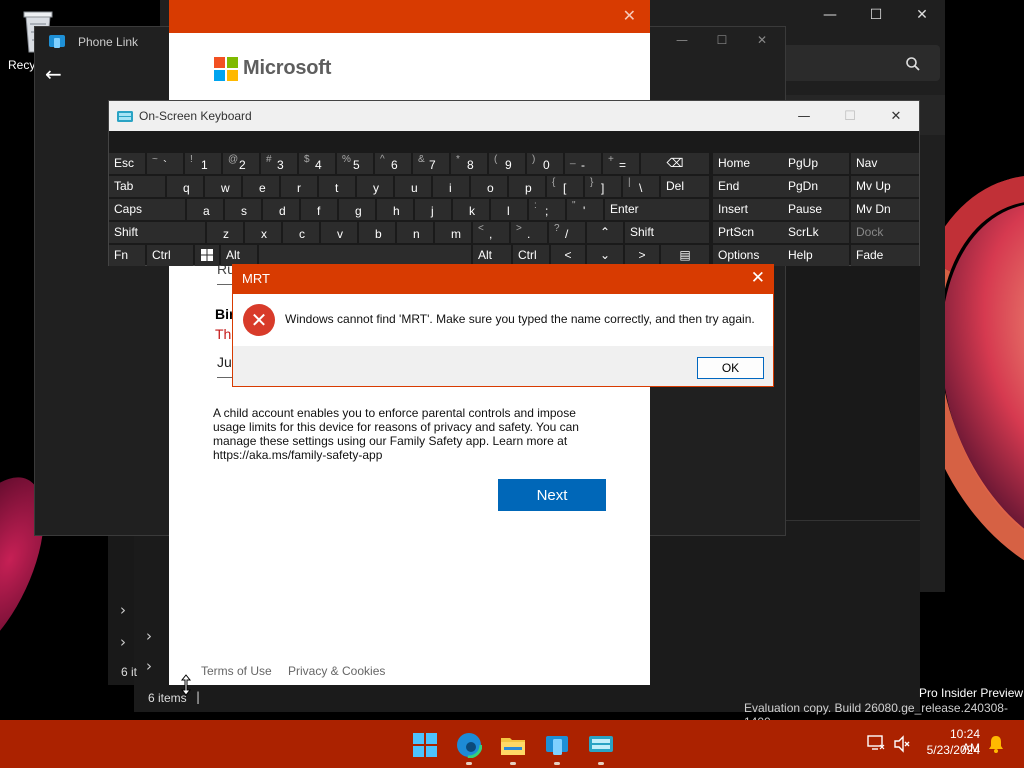  What do you see at coordinates (281, 209) in the screenshot?
I see `key-d: d` at bounding box center [281, 209].